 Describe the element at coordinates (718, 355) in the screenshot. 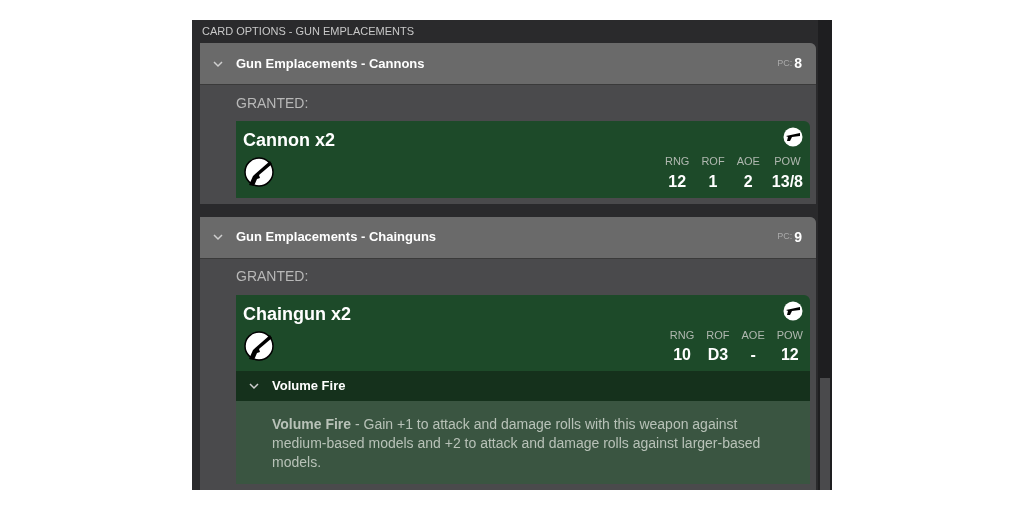

I see `stat-value: D3` at that location.